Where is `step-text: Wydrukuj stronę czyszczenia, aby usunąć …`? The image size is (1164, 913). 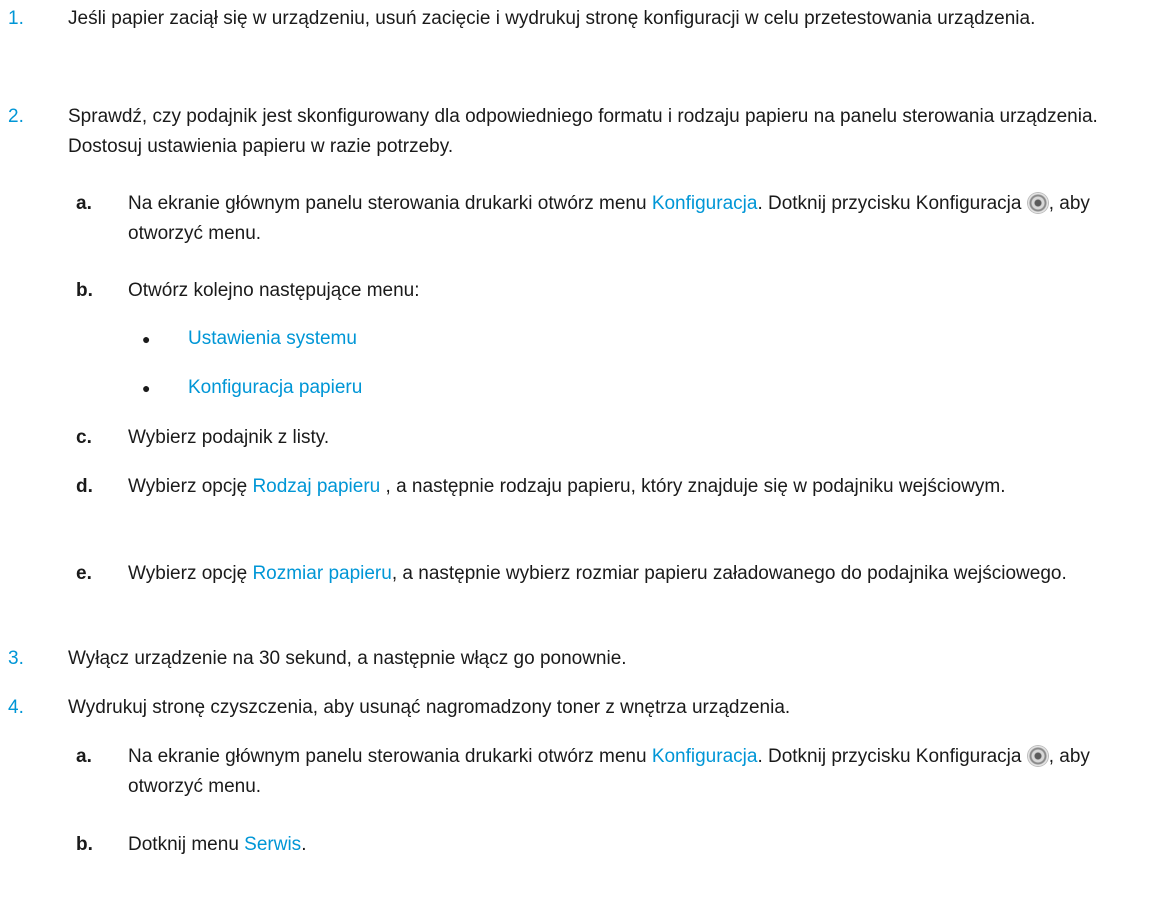
step-text: Wydrukuj stronę czyszczenia, aby usunąć … is located at coordinates (429, 707).